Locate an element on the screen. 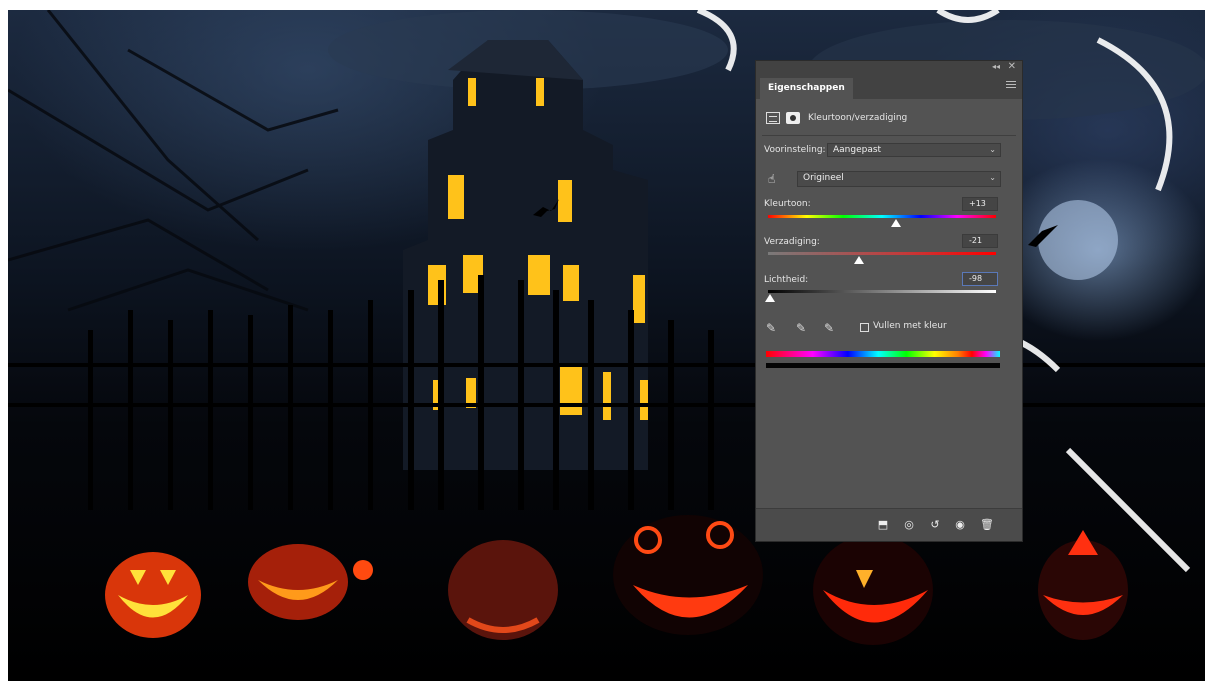 This screenshot has height=691, width=1213. saturation-slider-track is located at coordinates (882, 253).